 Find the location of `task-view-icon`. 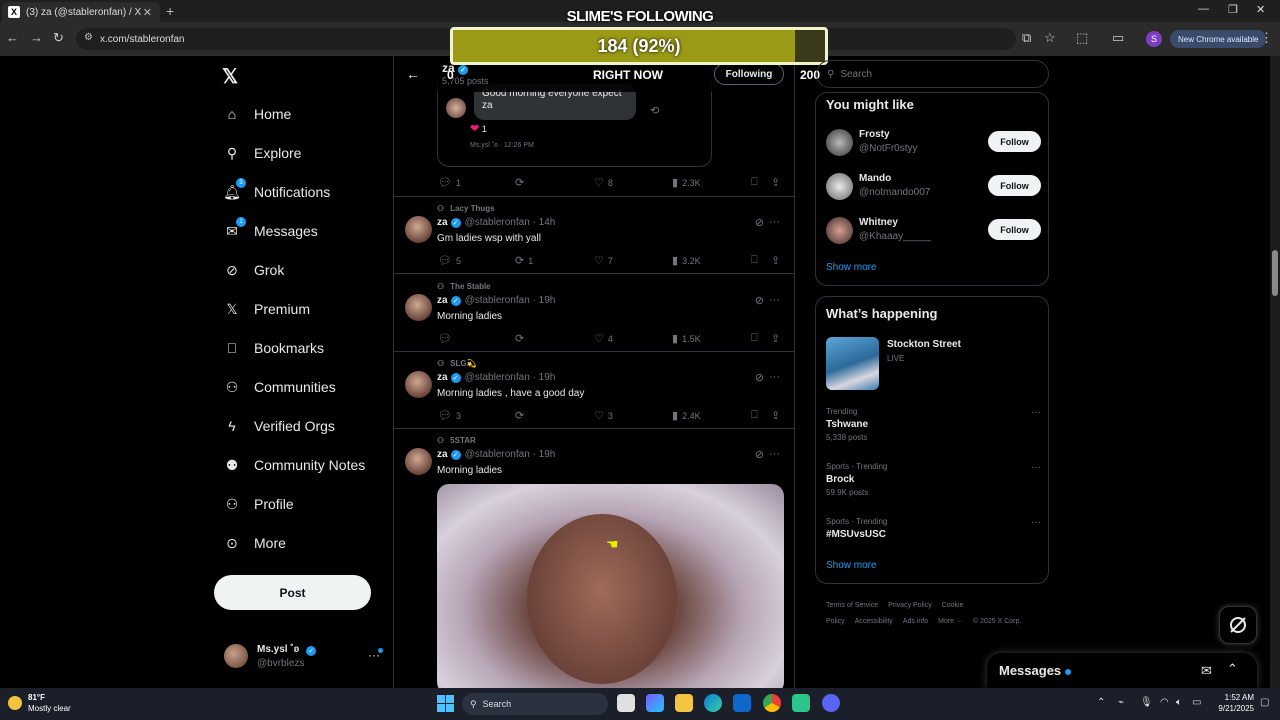

task-view-icon is located at coordinates (626, 703).